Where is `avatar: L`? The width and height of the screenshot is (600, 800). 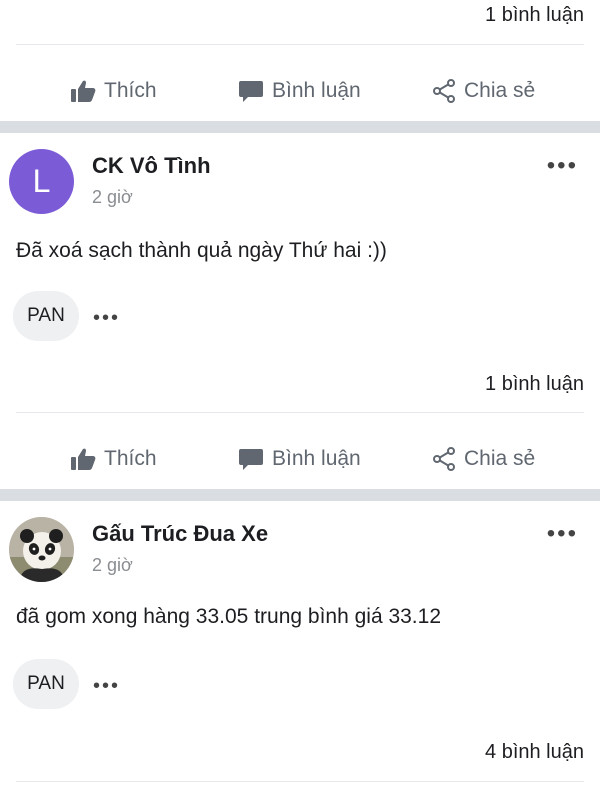 avatar: L is located at coordinates (41, 181).